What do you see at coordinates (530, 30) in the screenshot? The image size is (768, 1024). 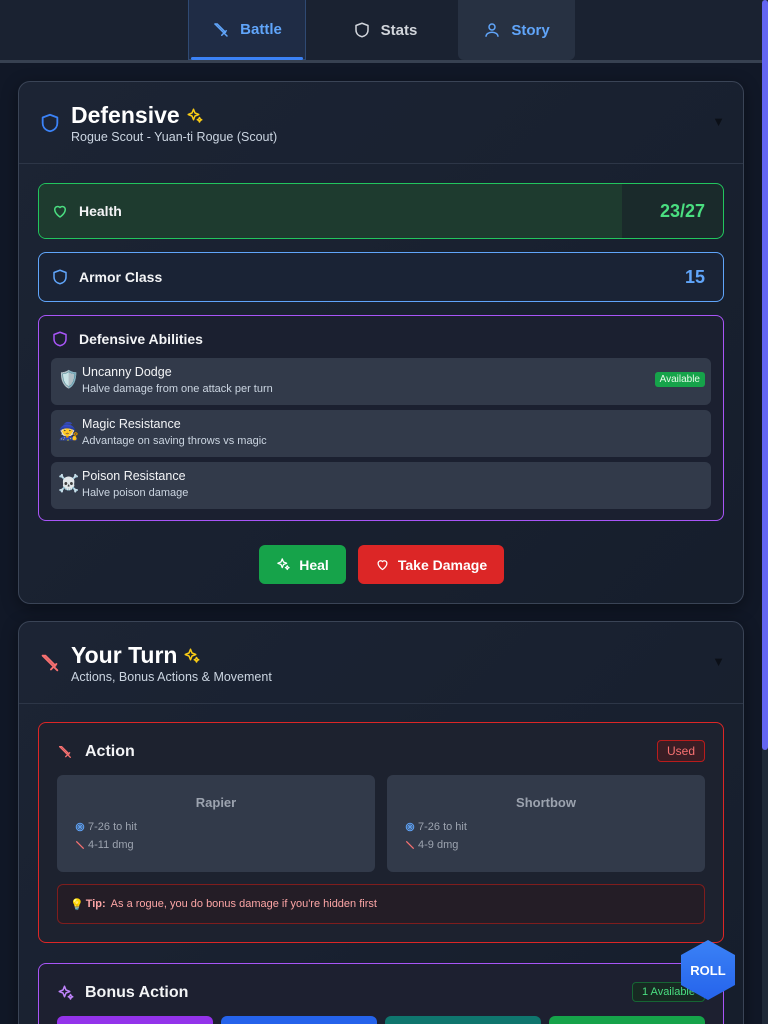 I see `tab-story-label: Story` at bounding box center [530, 30].